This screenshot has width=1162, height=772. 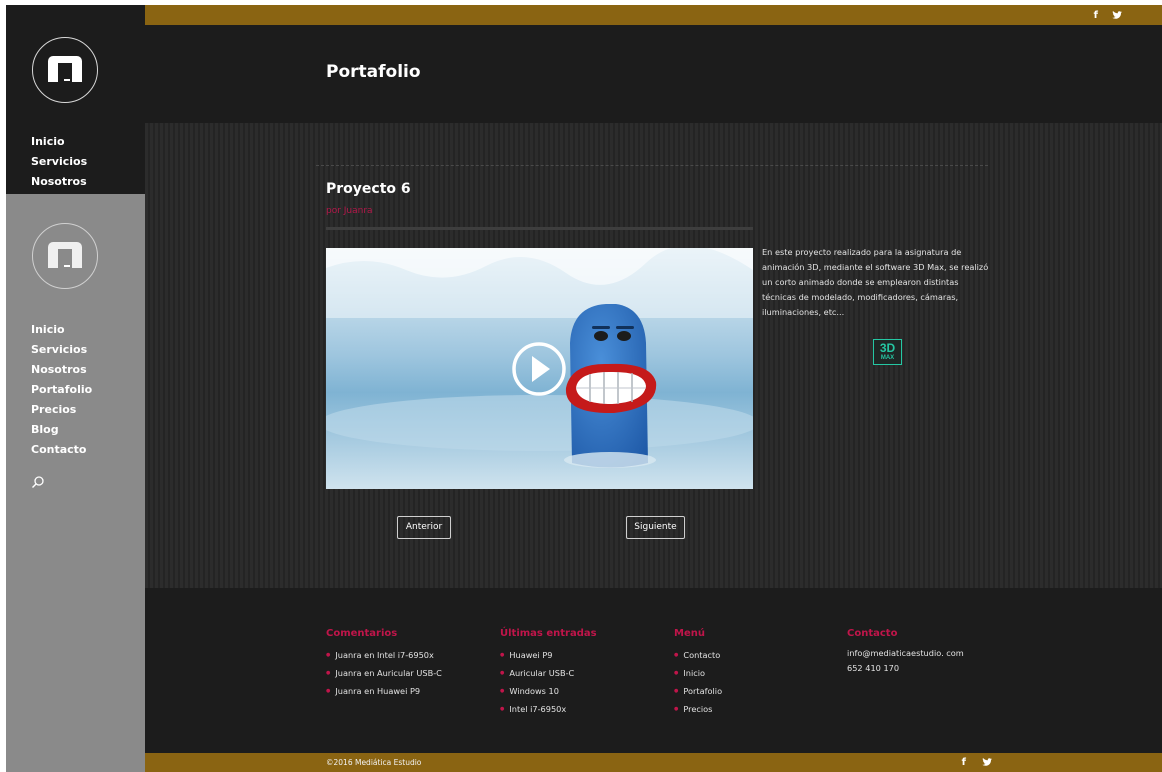 I want to click on list-item: Juanra en Huawei P9, so click(x=384, y=691).